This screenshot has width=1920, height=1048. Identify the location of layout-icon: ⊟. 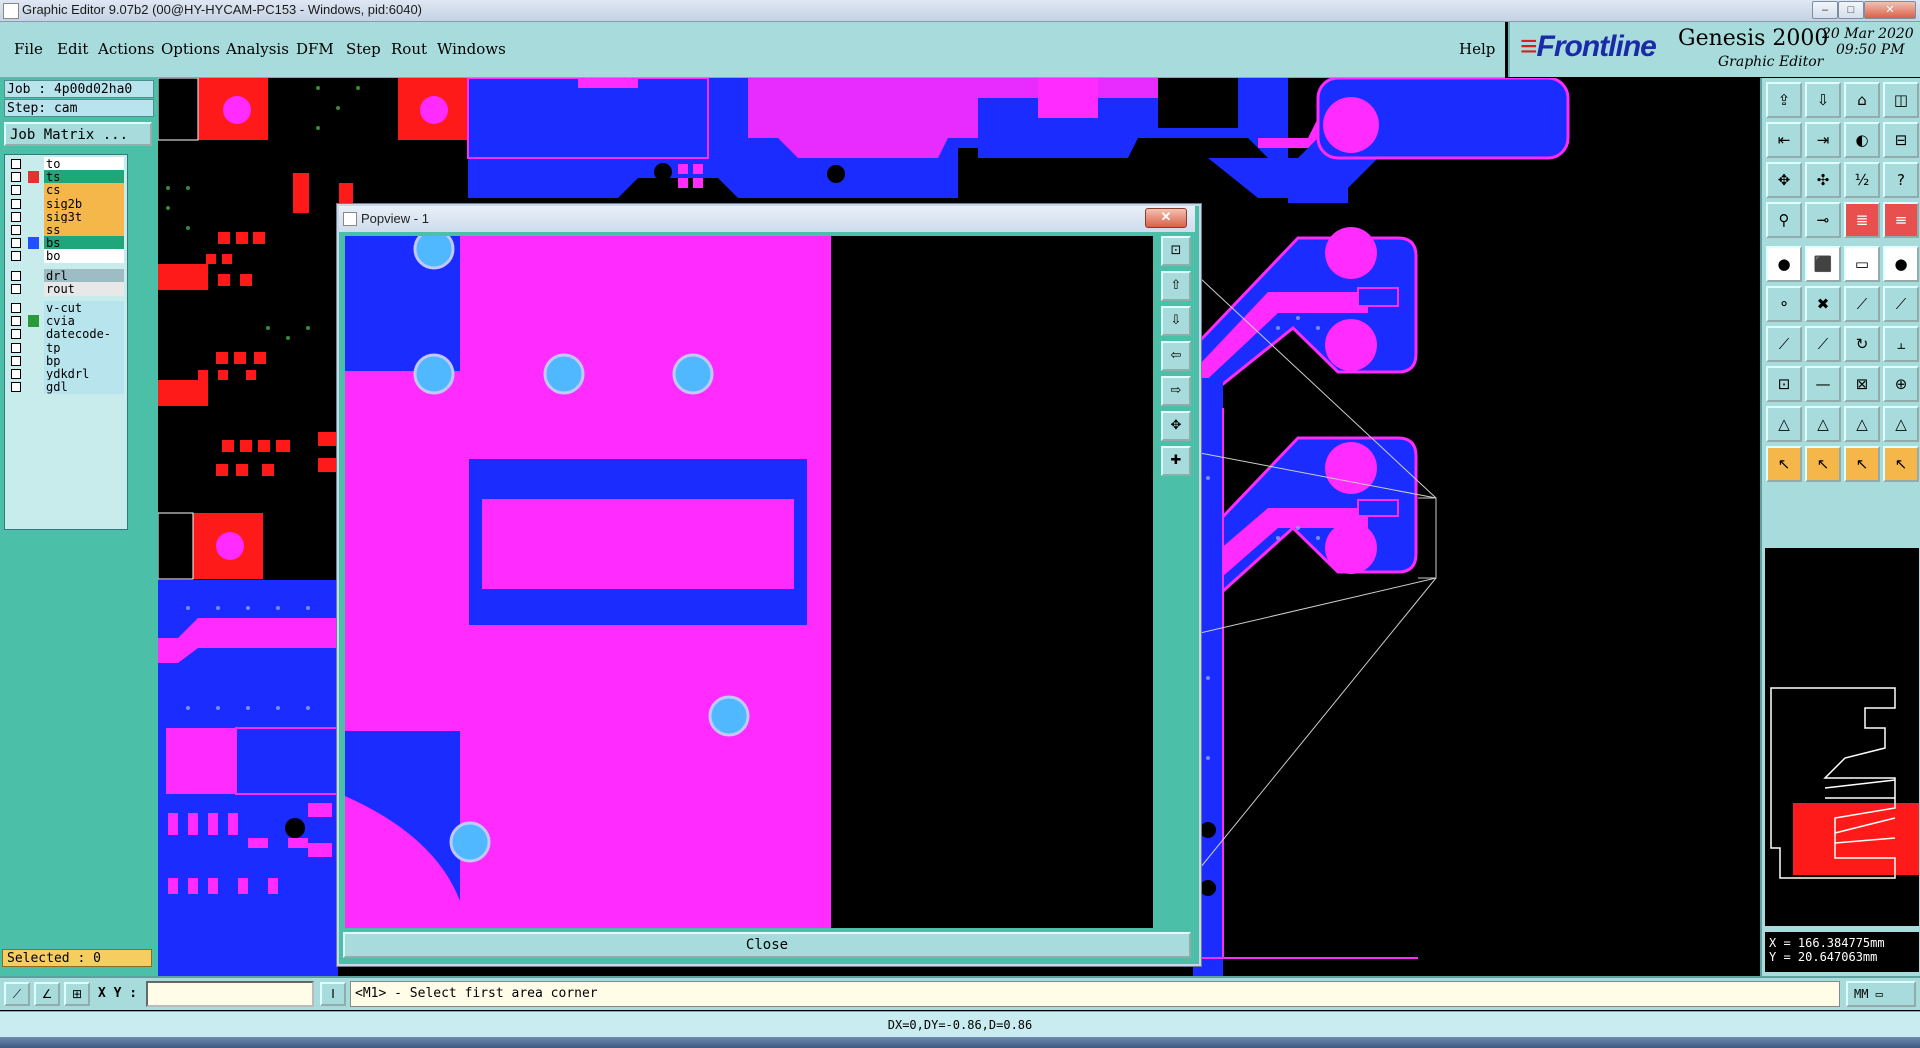
(1901, 140).